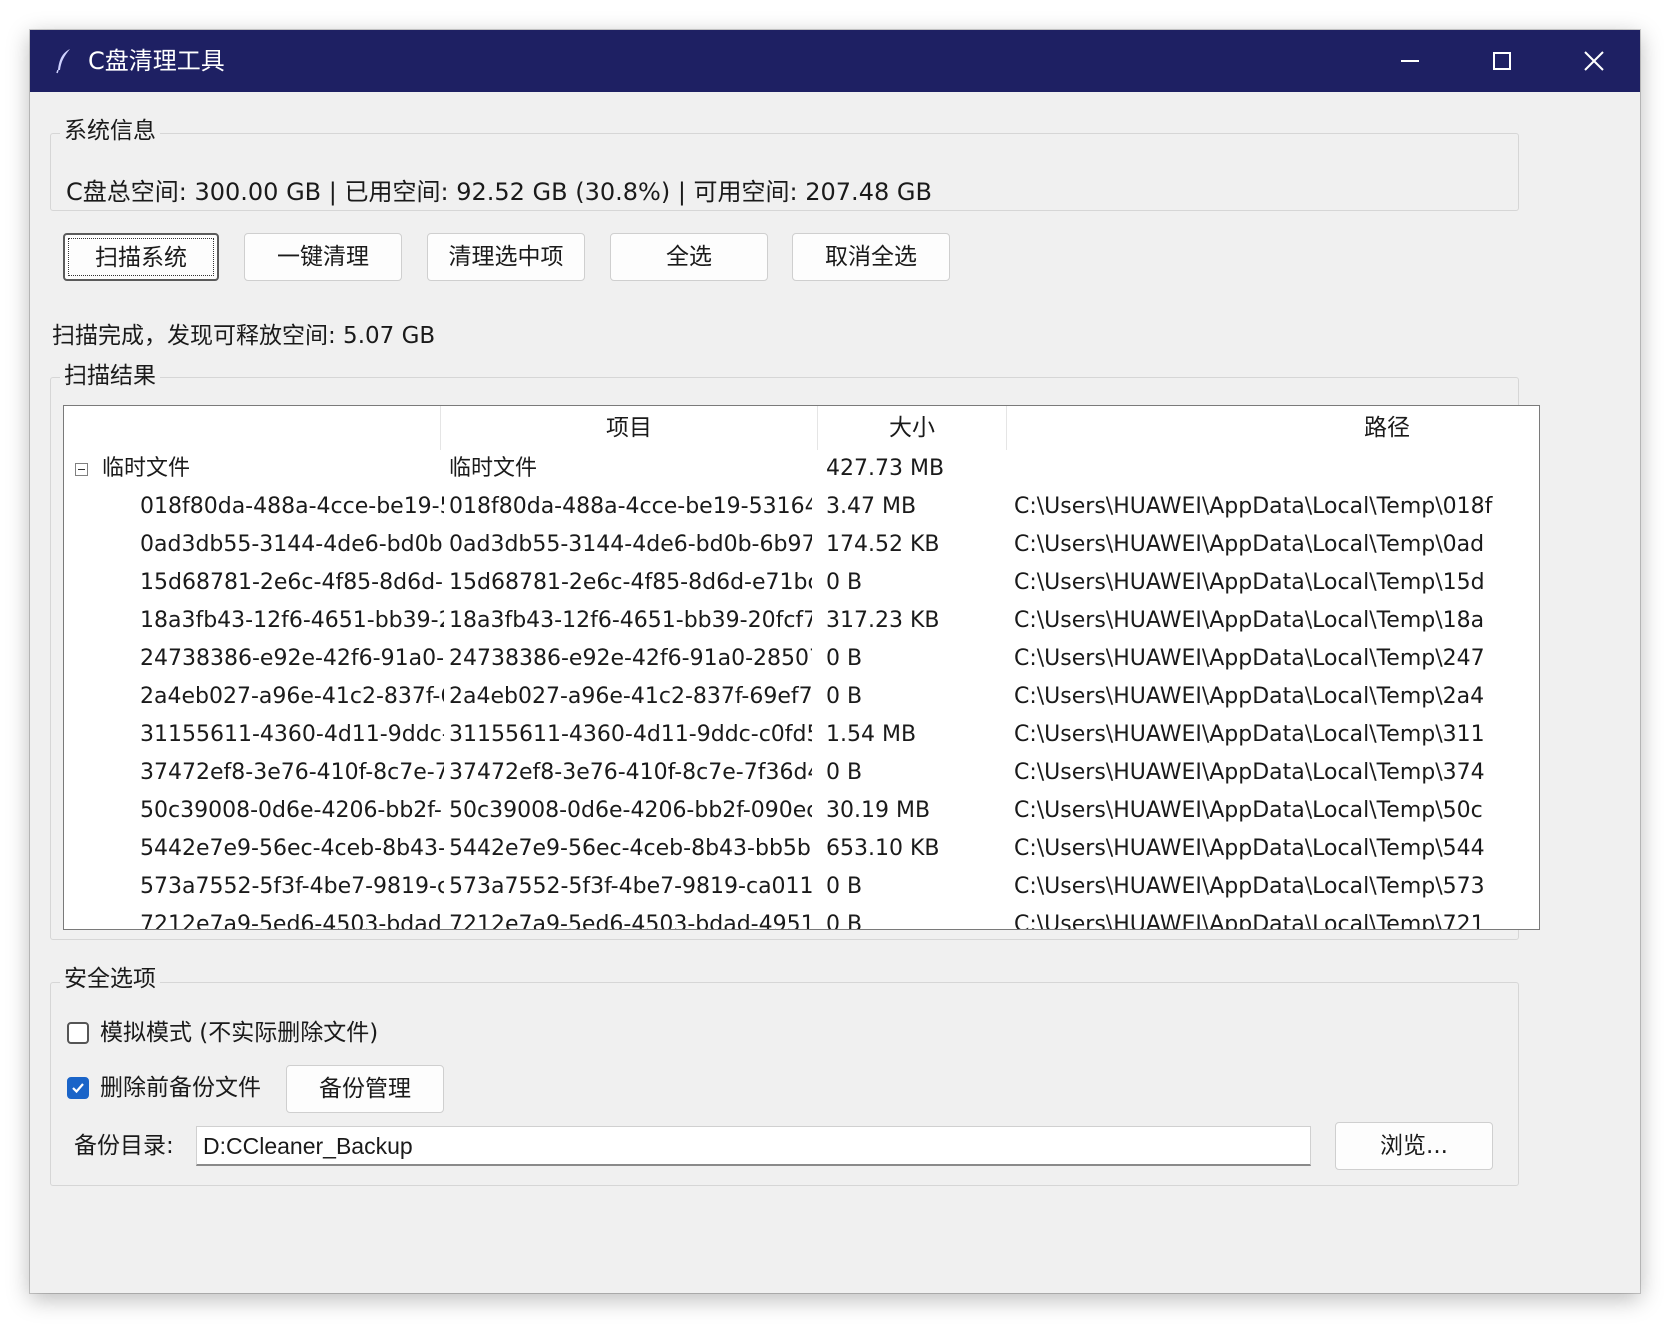  I want to click on tree-header: 项目 大小 路径, so click(801, 428).